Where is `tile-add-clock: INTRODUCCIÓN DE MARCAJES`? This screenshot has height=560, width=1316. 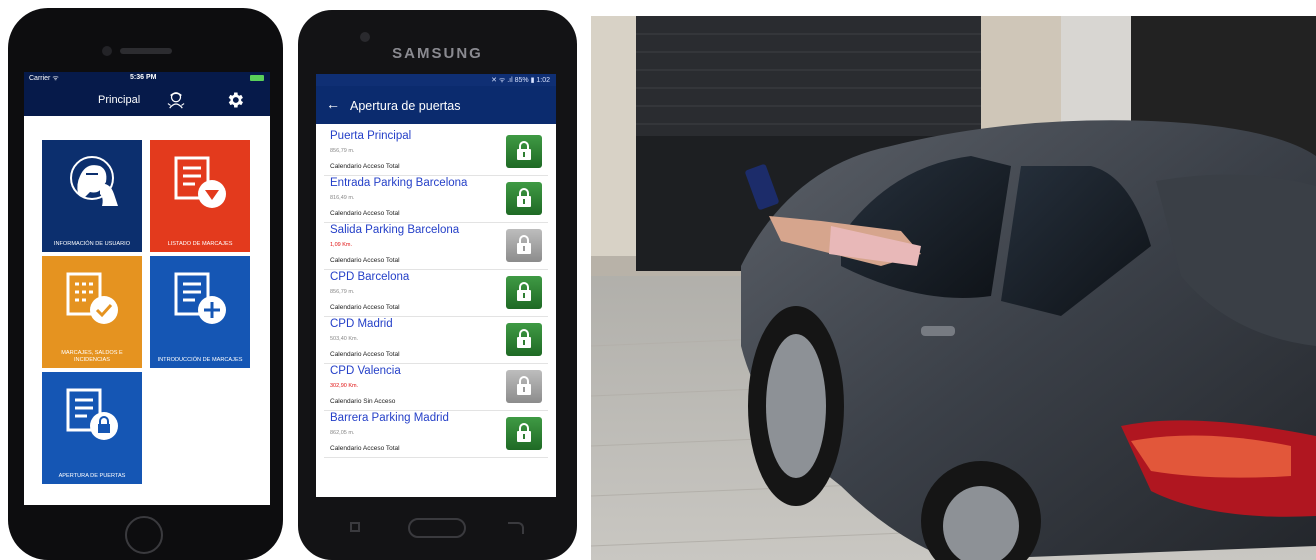 tile-add-clock: INTRODUCCIÓN DE MARCAJES is located at coordinates (200, 312).